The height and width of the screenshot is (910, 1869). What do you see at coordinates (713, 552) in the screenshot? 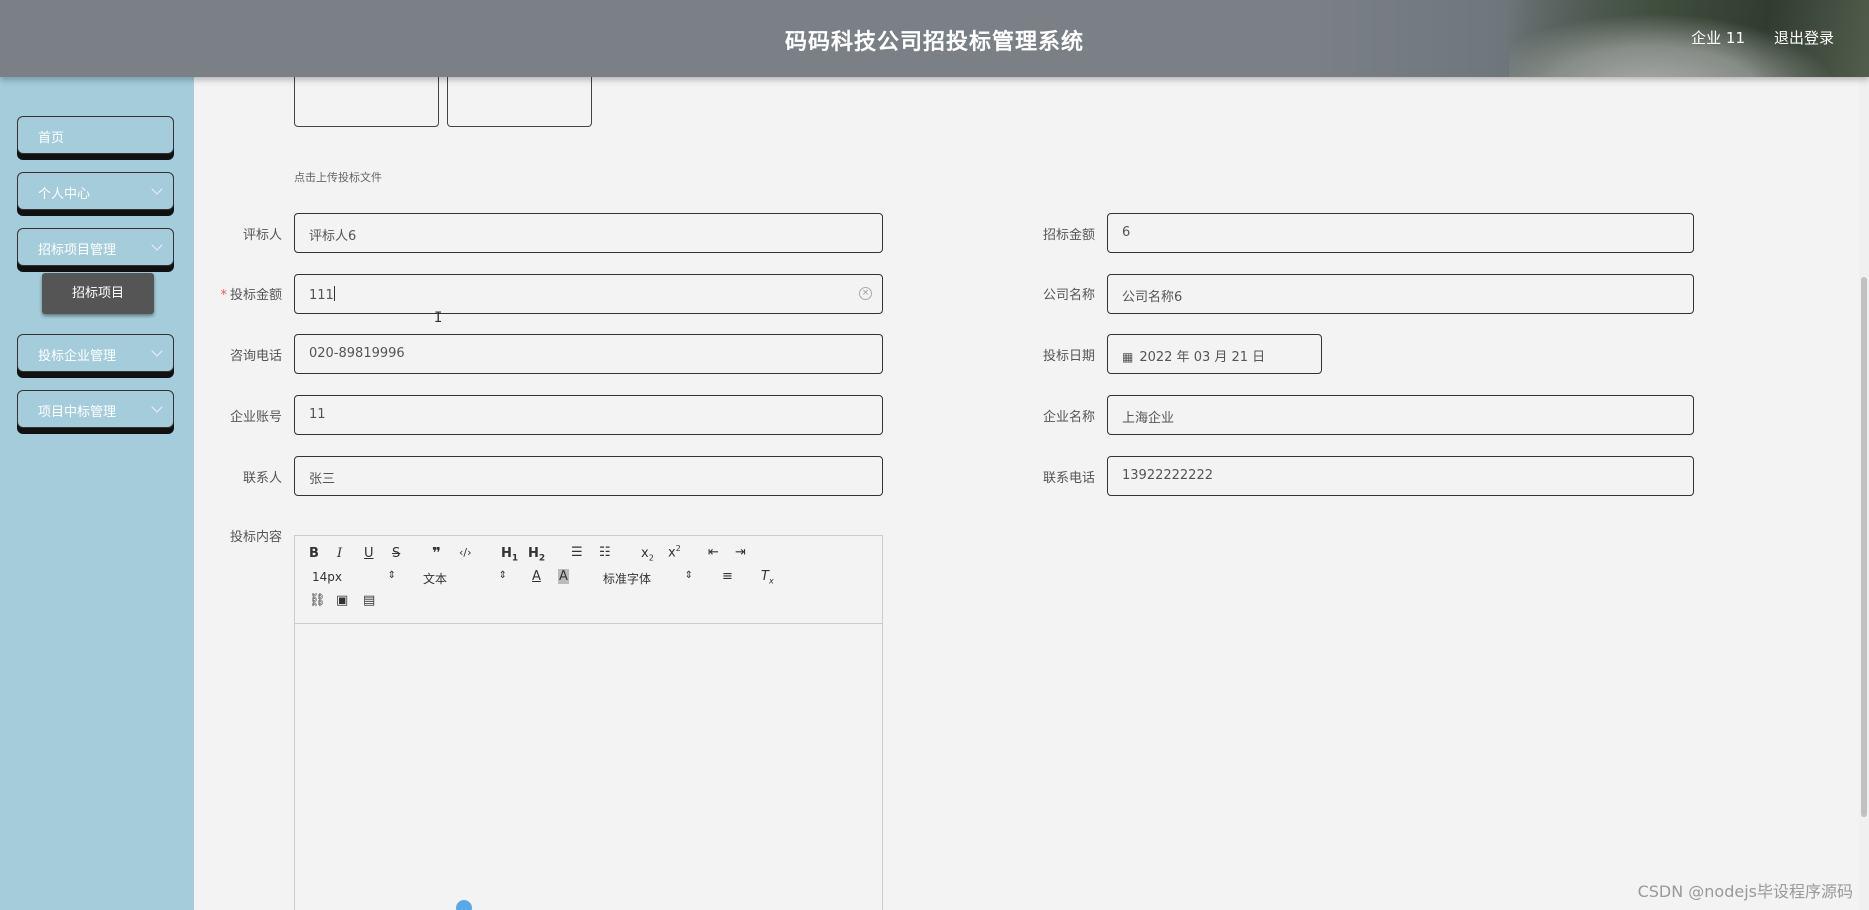
I see `outdent-icon: ⇤` at bounding box center [713, 552].